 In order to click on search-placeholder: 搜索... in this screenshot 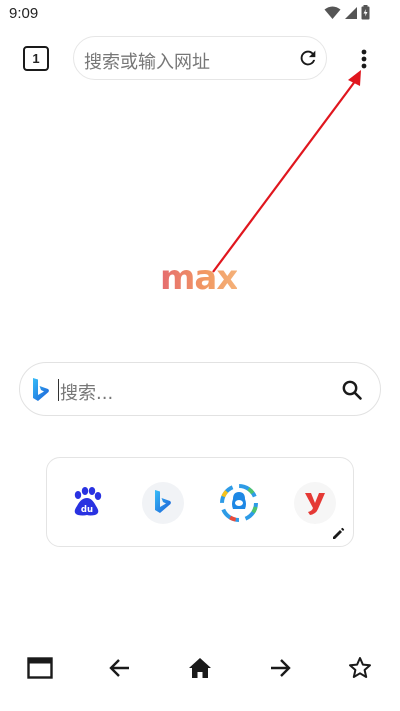, I will do `click(87, 393)`.